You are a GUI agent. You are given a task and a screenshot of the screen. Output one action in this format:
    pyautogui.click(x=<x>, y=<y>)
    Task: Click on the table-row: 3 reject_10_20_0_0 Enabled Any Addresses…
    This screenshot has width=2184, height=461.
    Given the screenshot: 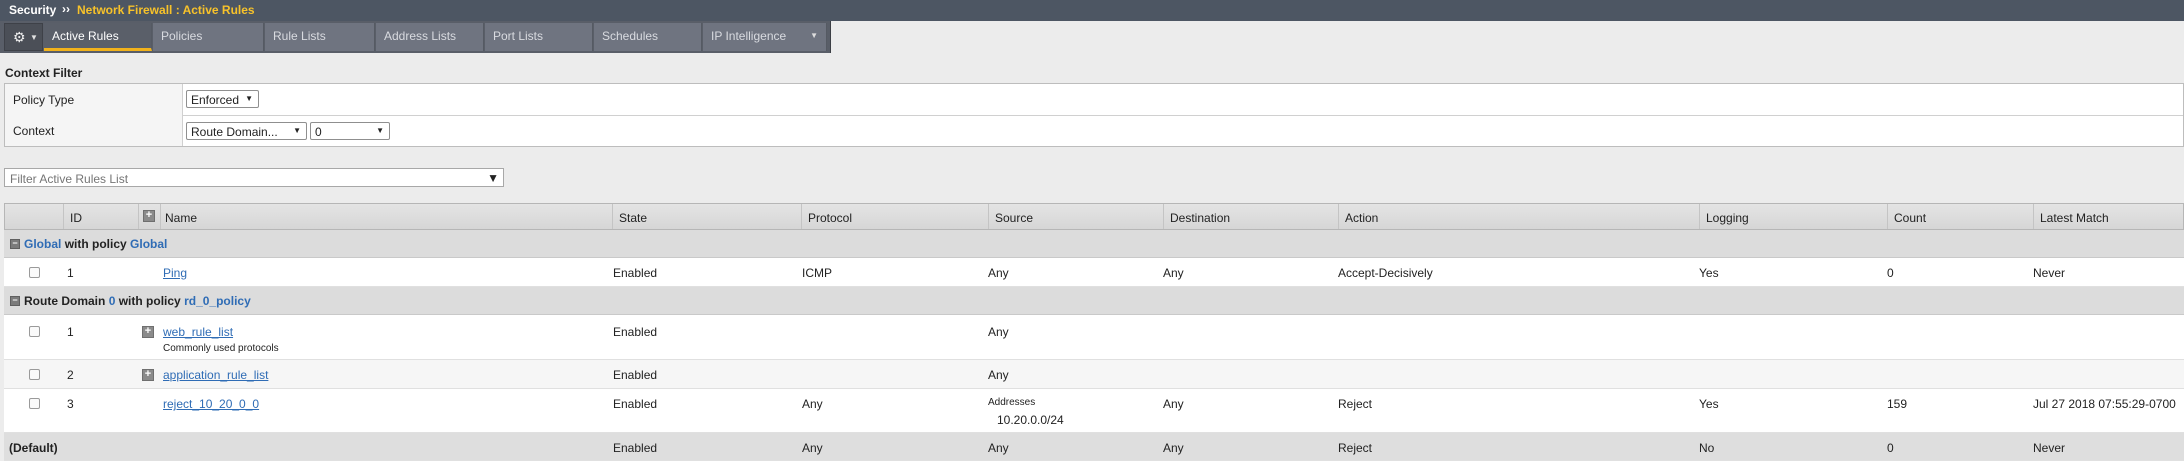 What is the action you would take?
    pyautogui.click(x=1094, y=411)
    